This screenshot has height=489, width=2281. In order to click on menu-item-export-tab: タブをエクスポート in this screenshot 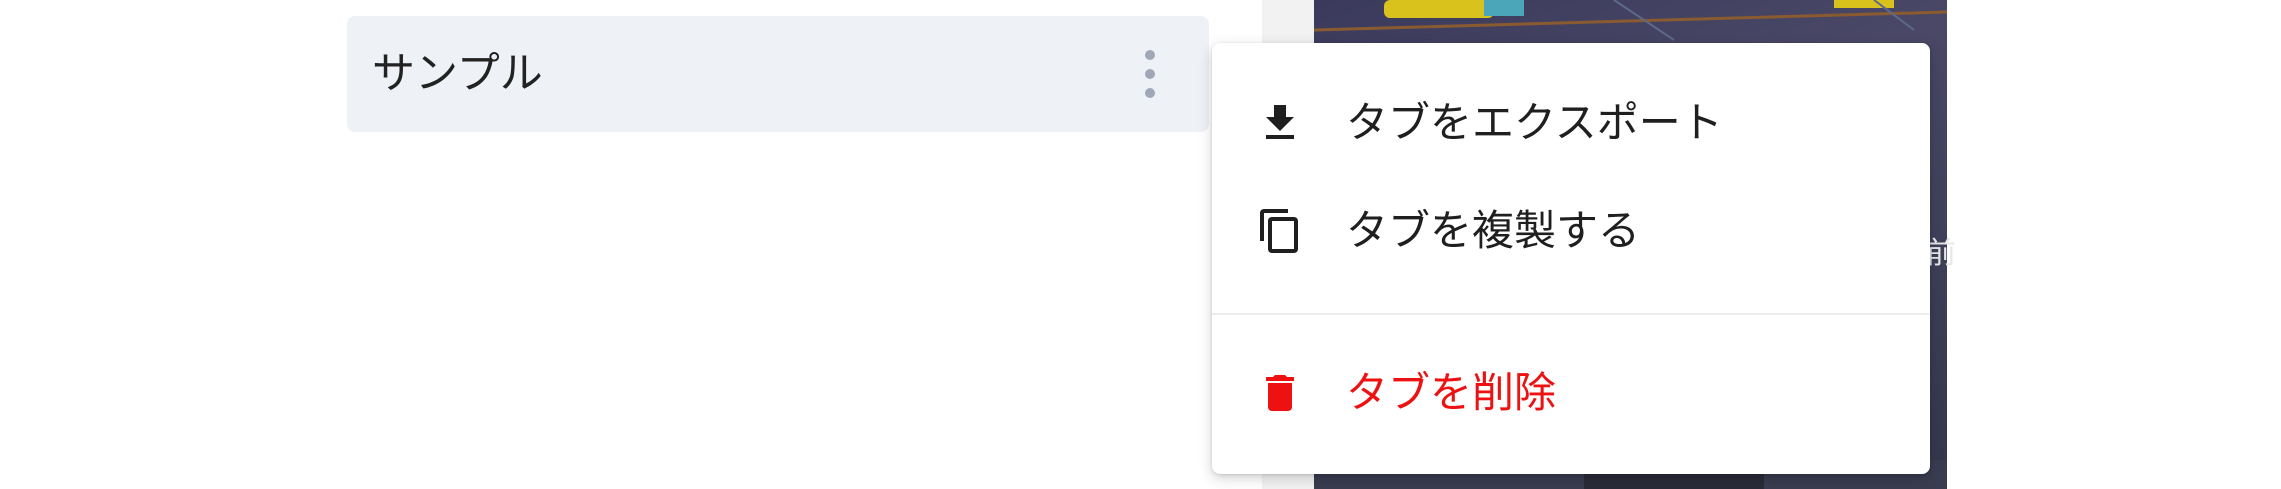, I will do `click(1571, 123)`.